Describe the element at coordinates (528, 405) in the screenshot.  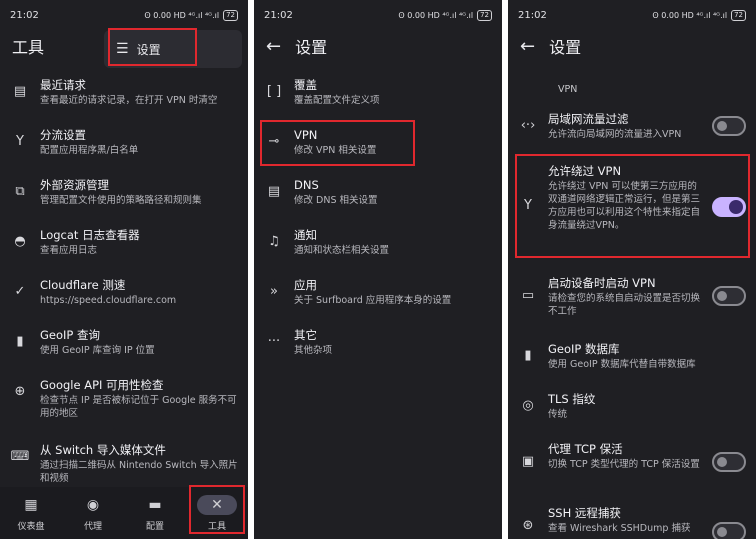
I see `fingerprint-icon: ◎` at that location.